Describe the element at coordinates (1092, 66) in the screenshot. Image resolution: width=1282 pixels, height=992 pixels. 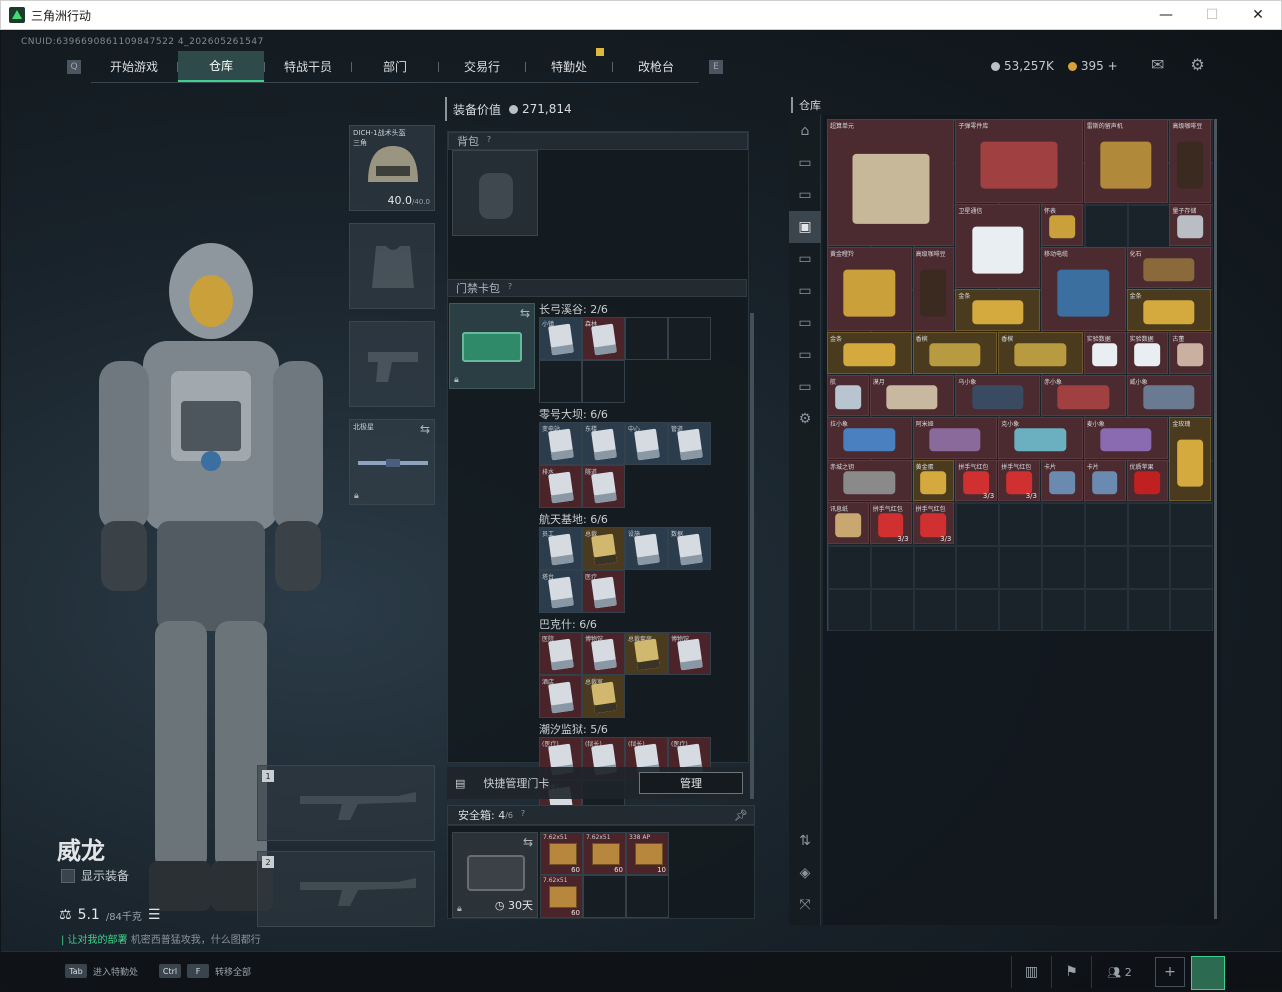
I see `gold-currency: 395 +` at that location.